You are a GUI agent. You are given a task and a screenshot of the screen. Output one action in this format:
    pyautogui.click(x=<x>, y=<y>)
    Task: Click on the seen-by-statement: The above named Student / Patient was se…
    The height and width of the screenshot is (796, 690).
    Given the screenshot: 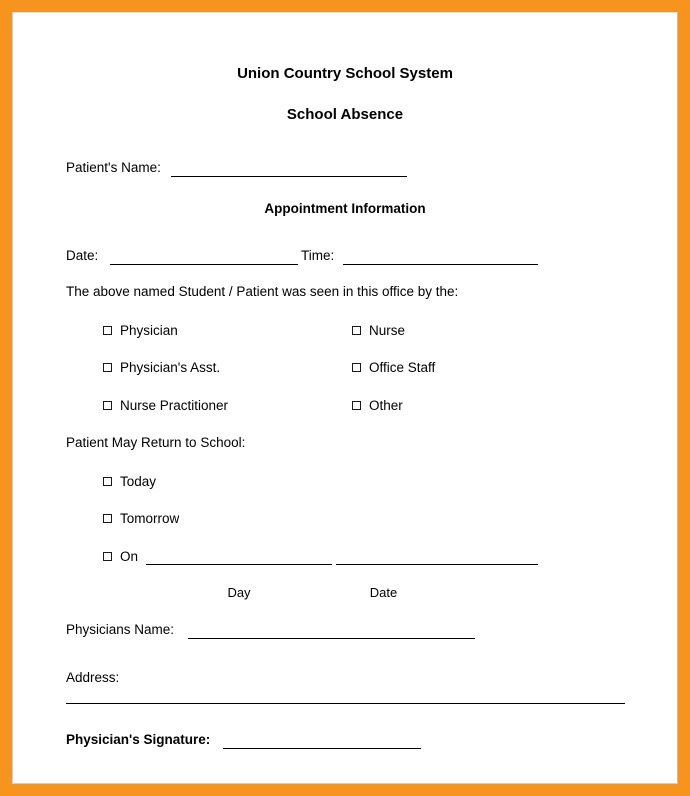 What is the action you would take?
    pyautogui.click(x=262, y=291)
    